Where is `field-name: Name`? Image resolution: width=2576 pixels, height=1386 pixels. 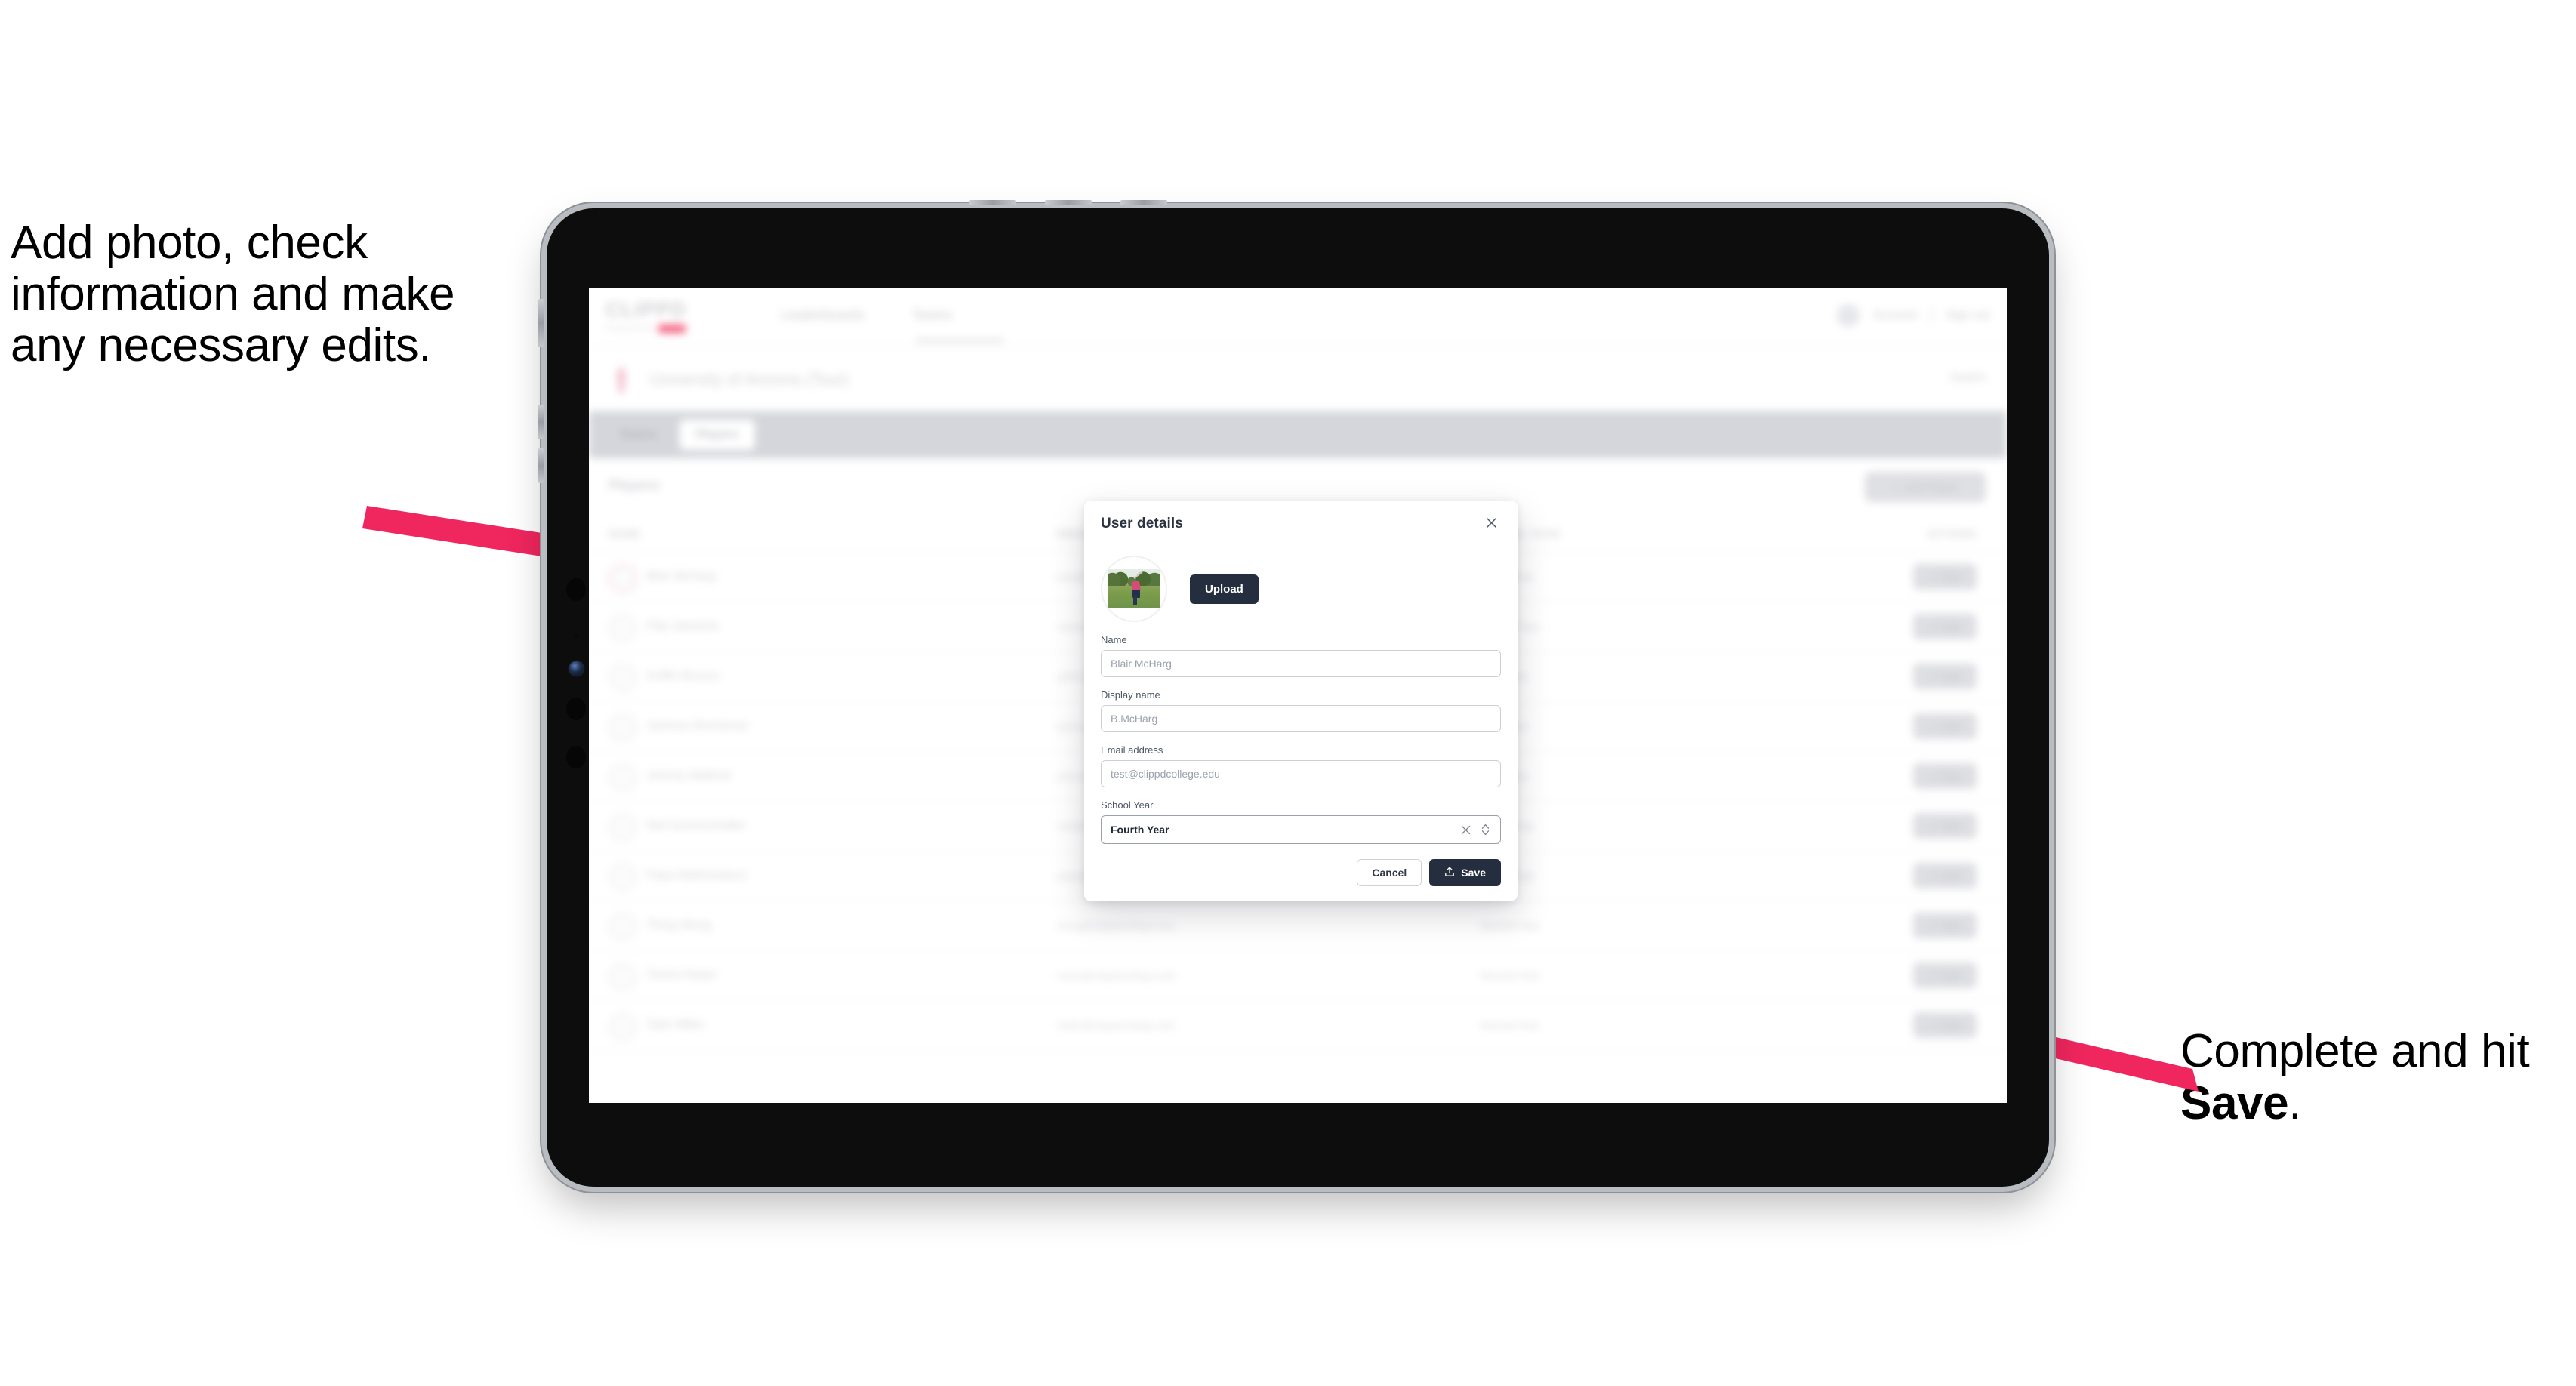 field-name: Name is located at coordinates (1301, 655).